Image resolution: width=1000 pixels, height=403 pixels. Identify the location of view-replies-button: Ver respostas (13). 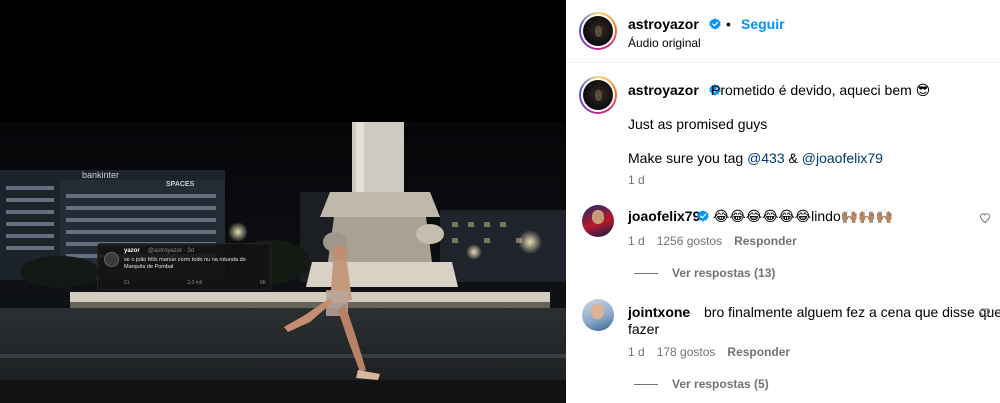
(704, 273).